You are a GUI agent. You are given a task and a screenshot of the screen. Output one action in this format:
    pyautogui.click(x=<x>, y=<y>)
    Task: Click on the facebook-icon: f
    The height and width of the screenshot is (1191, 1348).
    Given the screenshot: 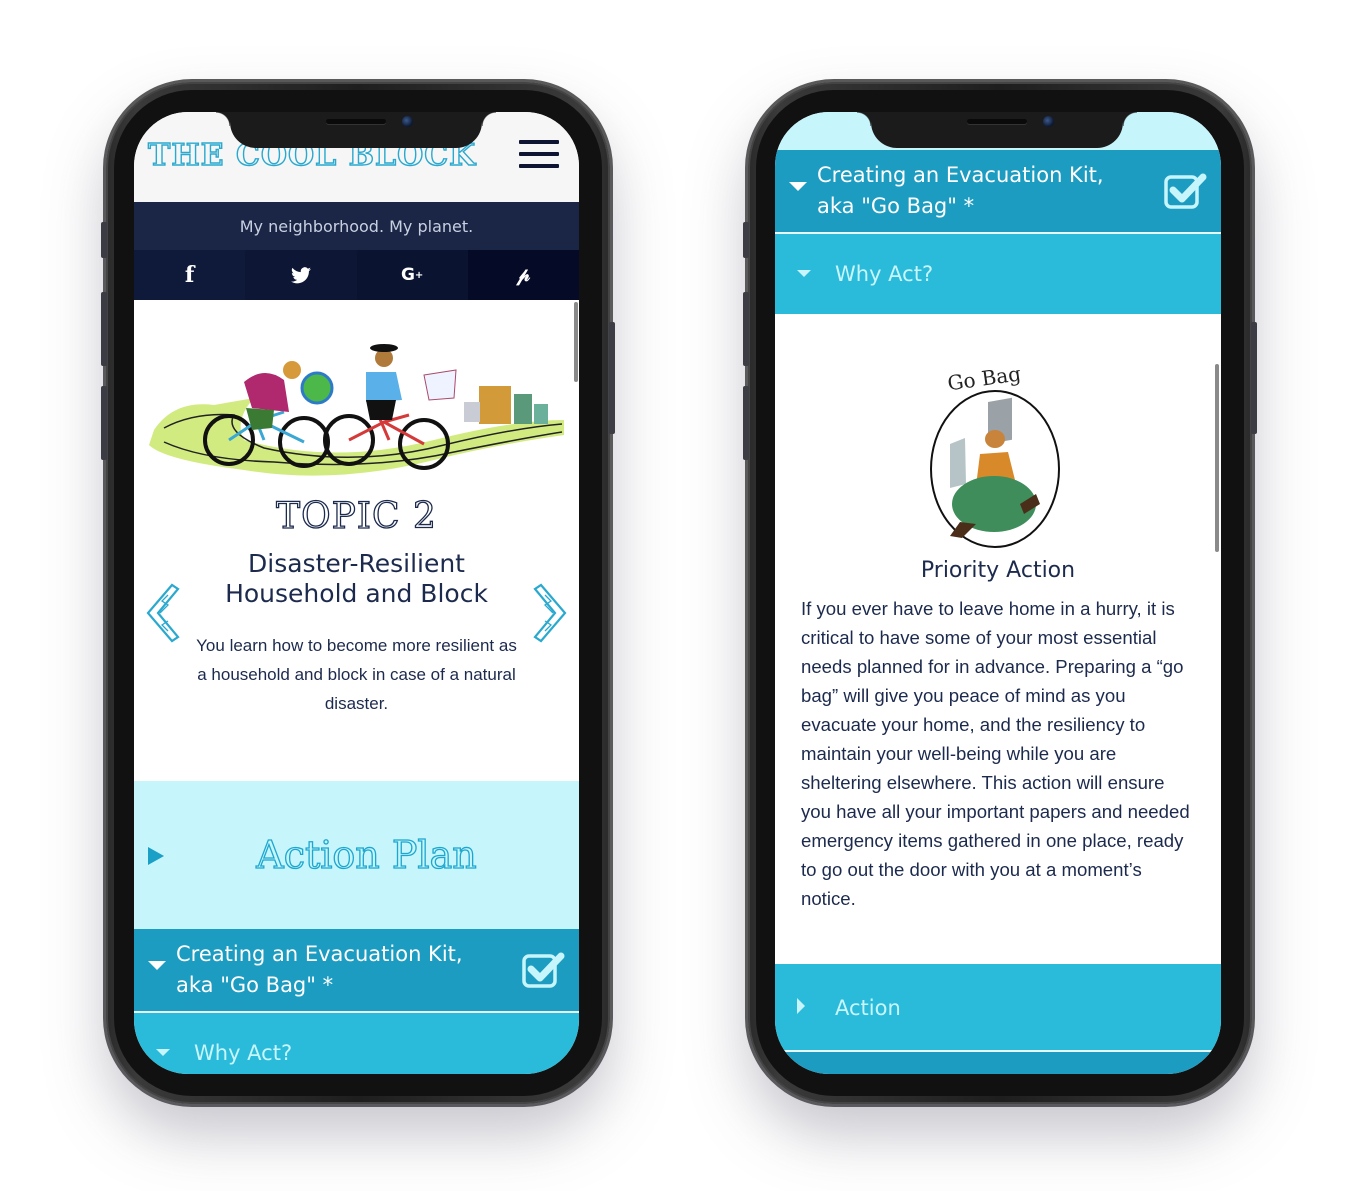 What is the action you would take?
    pyautogui.click(x=190, y=275)
    